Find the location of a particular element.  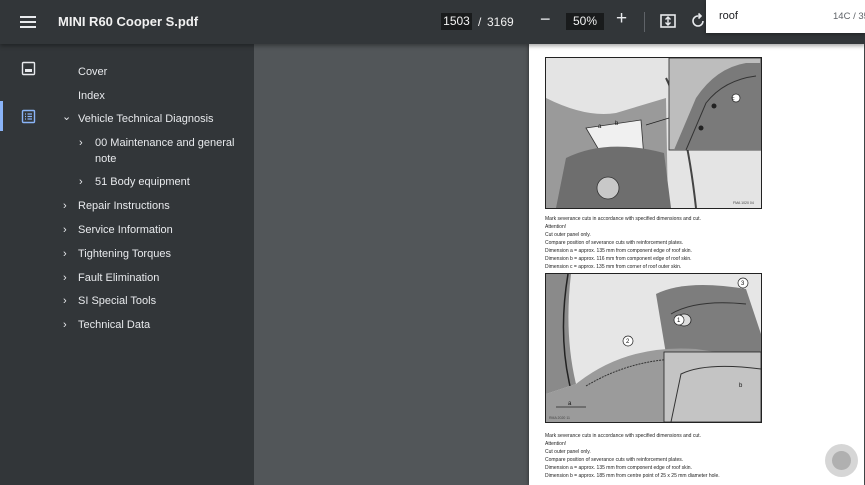

find-match-count: 14C / 35 is located at coordinates (849, 16).